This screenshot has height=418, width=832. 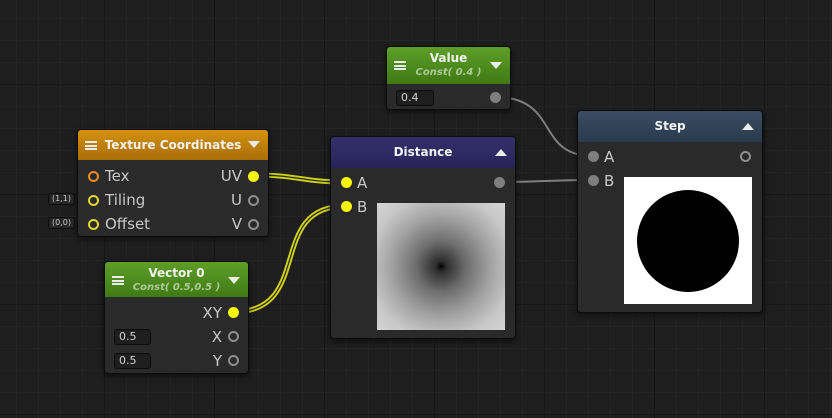 I want to click on vector-0-title: Vector 0, so click(x=176, y=273).